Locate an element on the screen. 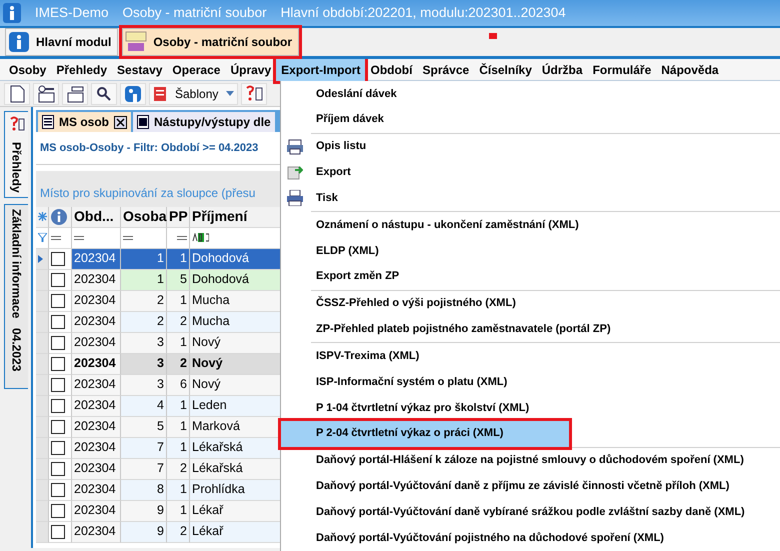  menu-item: Odeslání dávek is located at coordinates (530, 94).